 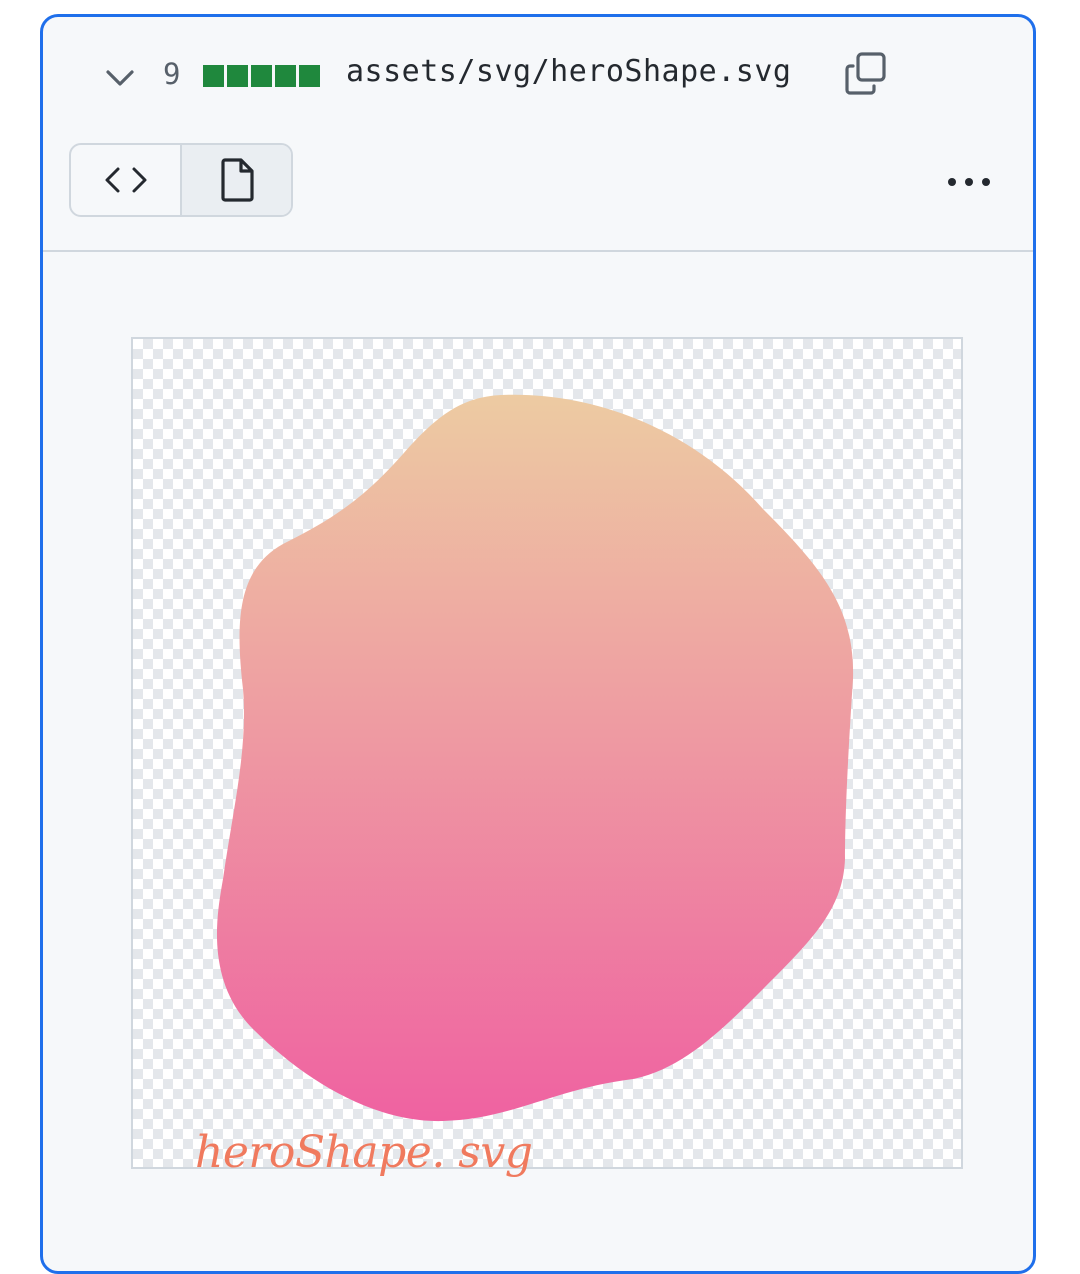 What do you see at coordinates (172, 74) in the screenshot?
I see `changes-count: 9` at bounding box center [172, 74].